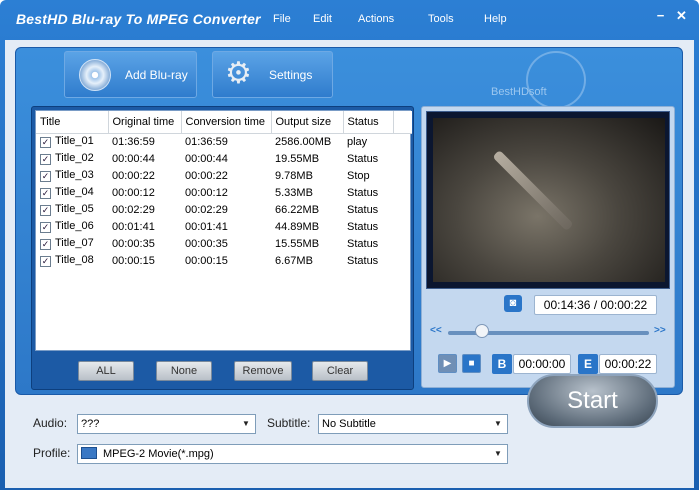 The image size is (699, 490). Describe the element at coordinates (322, 19) in the screenshot. I see `menu-edit: Edit` at that location.